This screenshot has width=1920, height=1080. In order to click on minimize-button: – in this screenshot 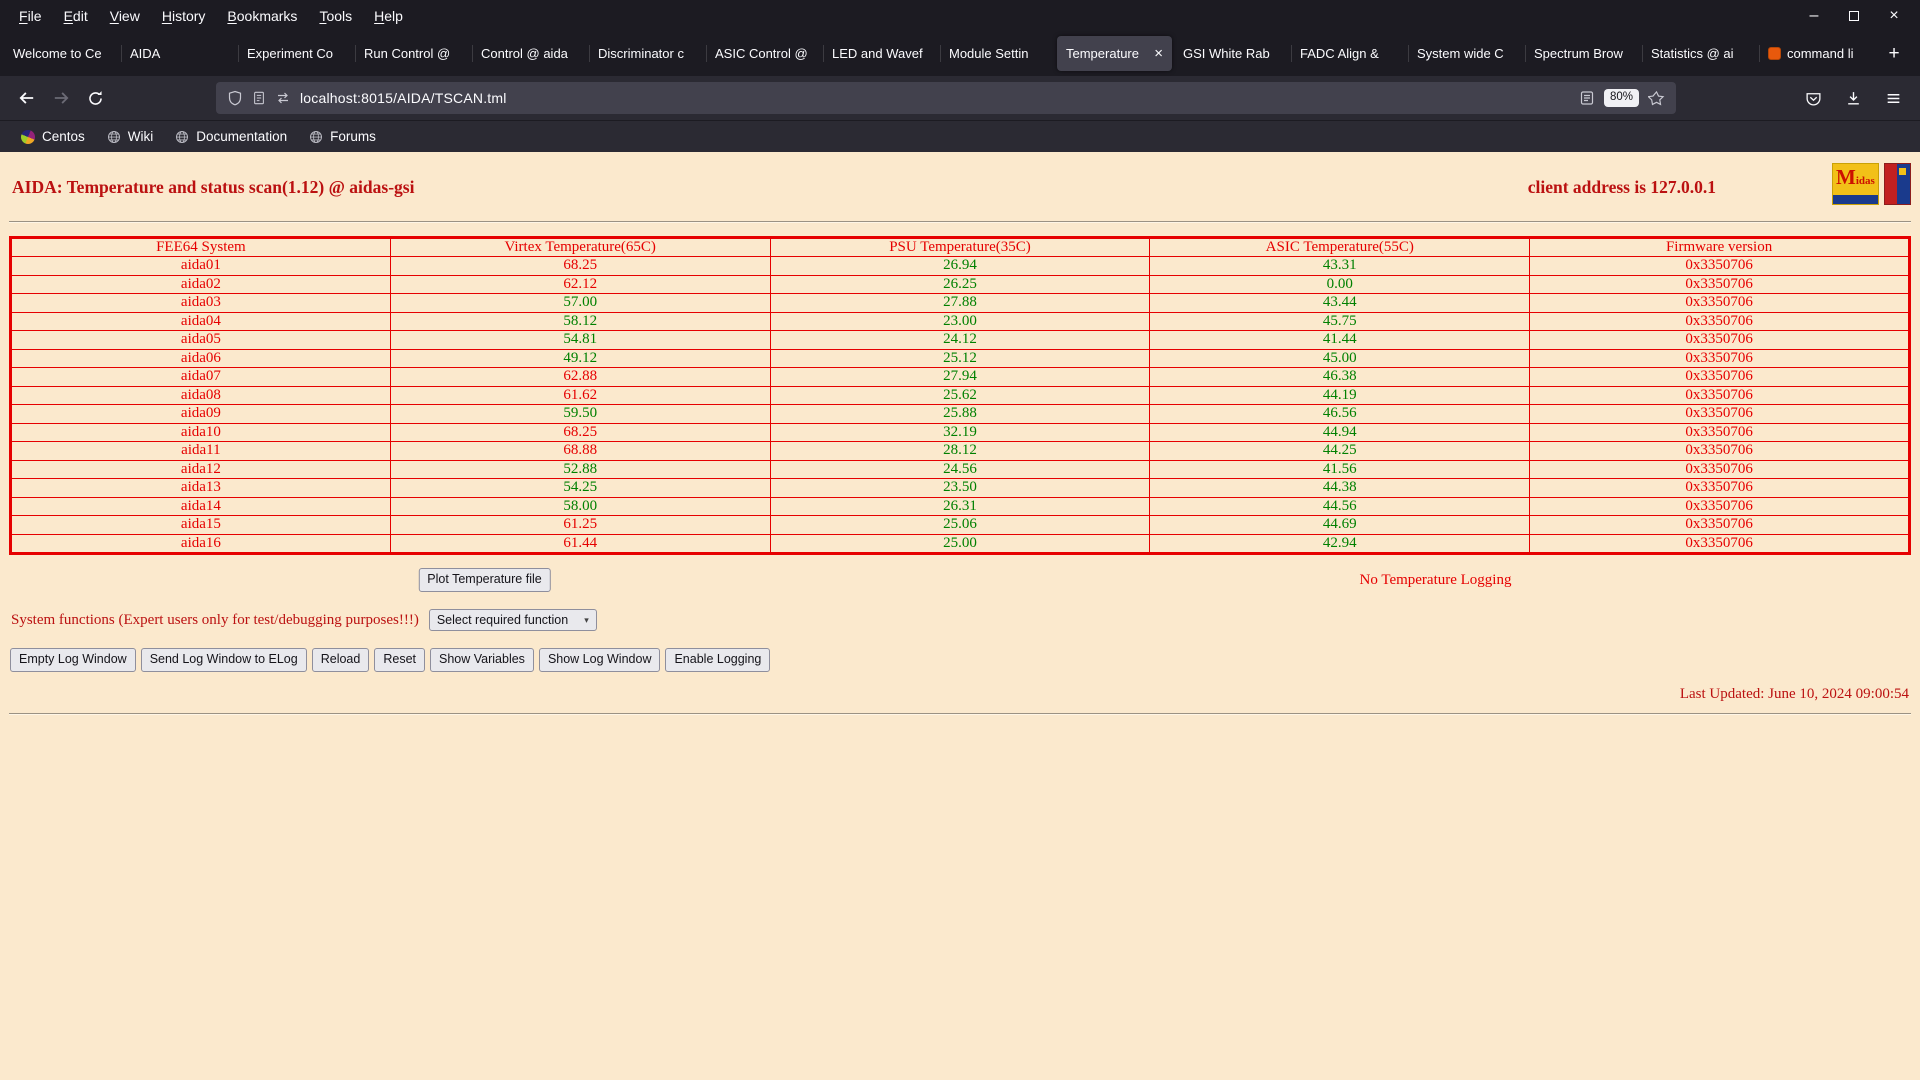, I will do `click(1814, 15)`.